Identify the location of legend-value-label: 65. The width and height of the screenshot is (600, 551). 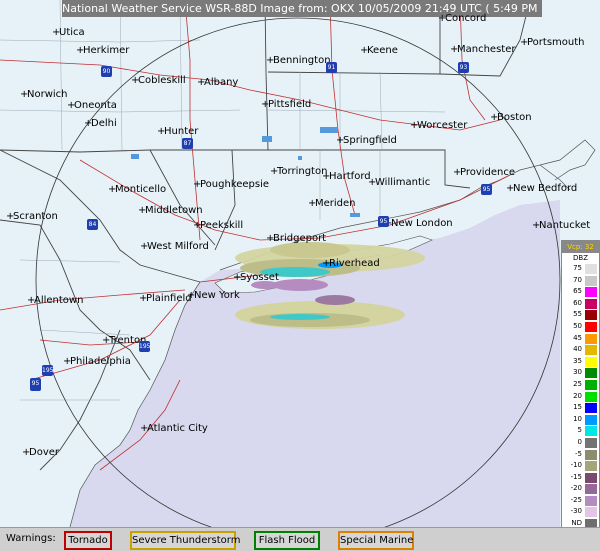
(577, 291).